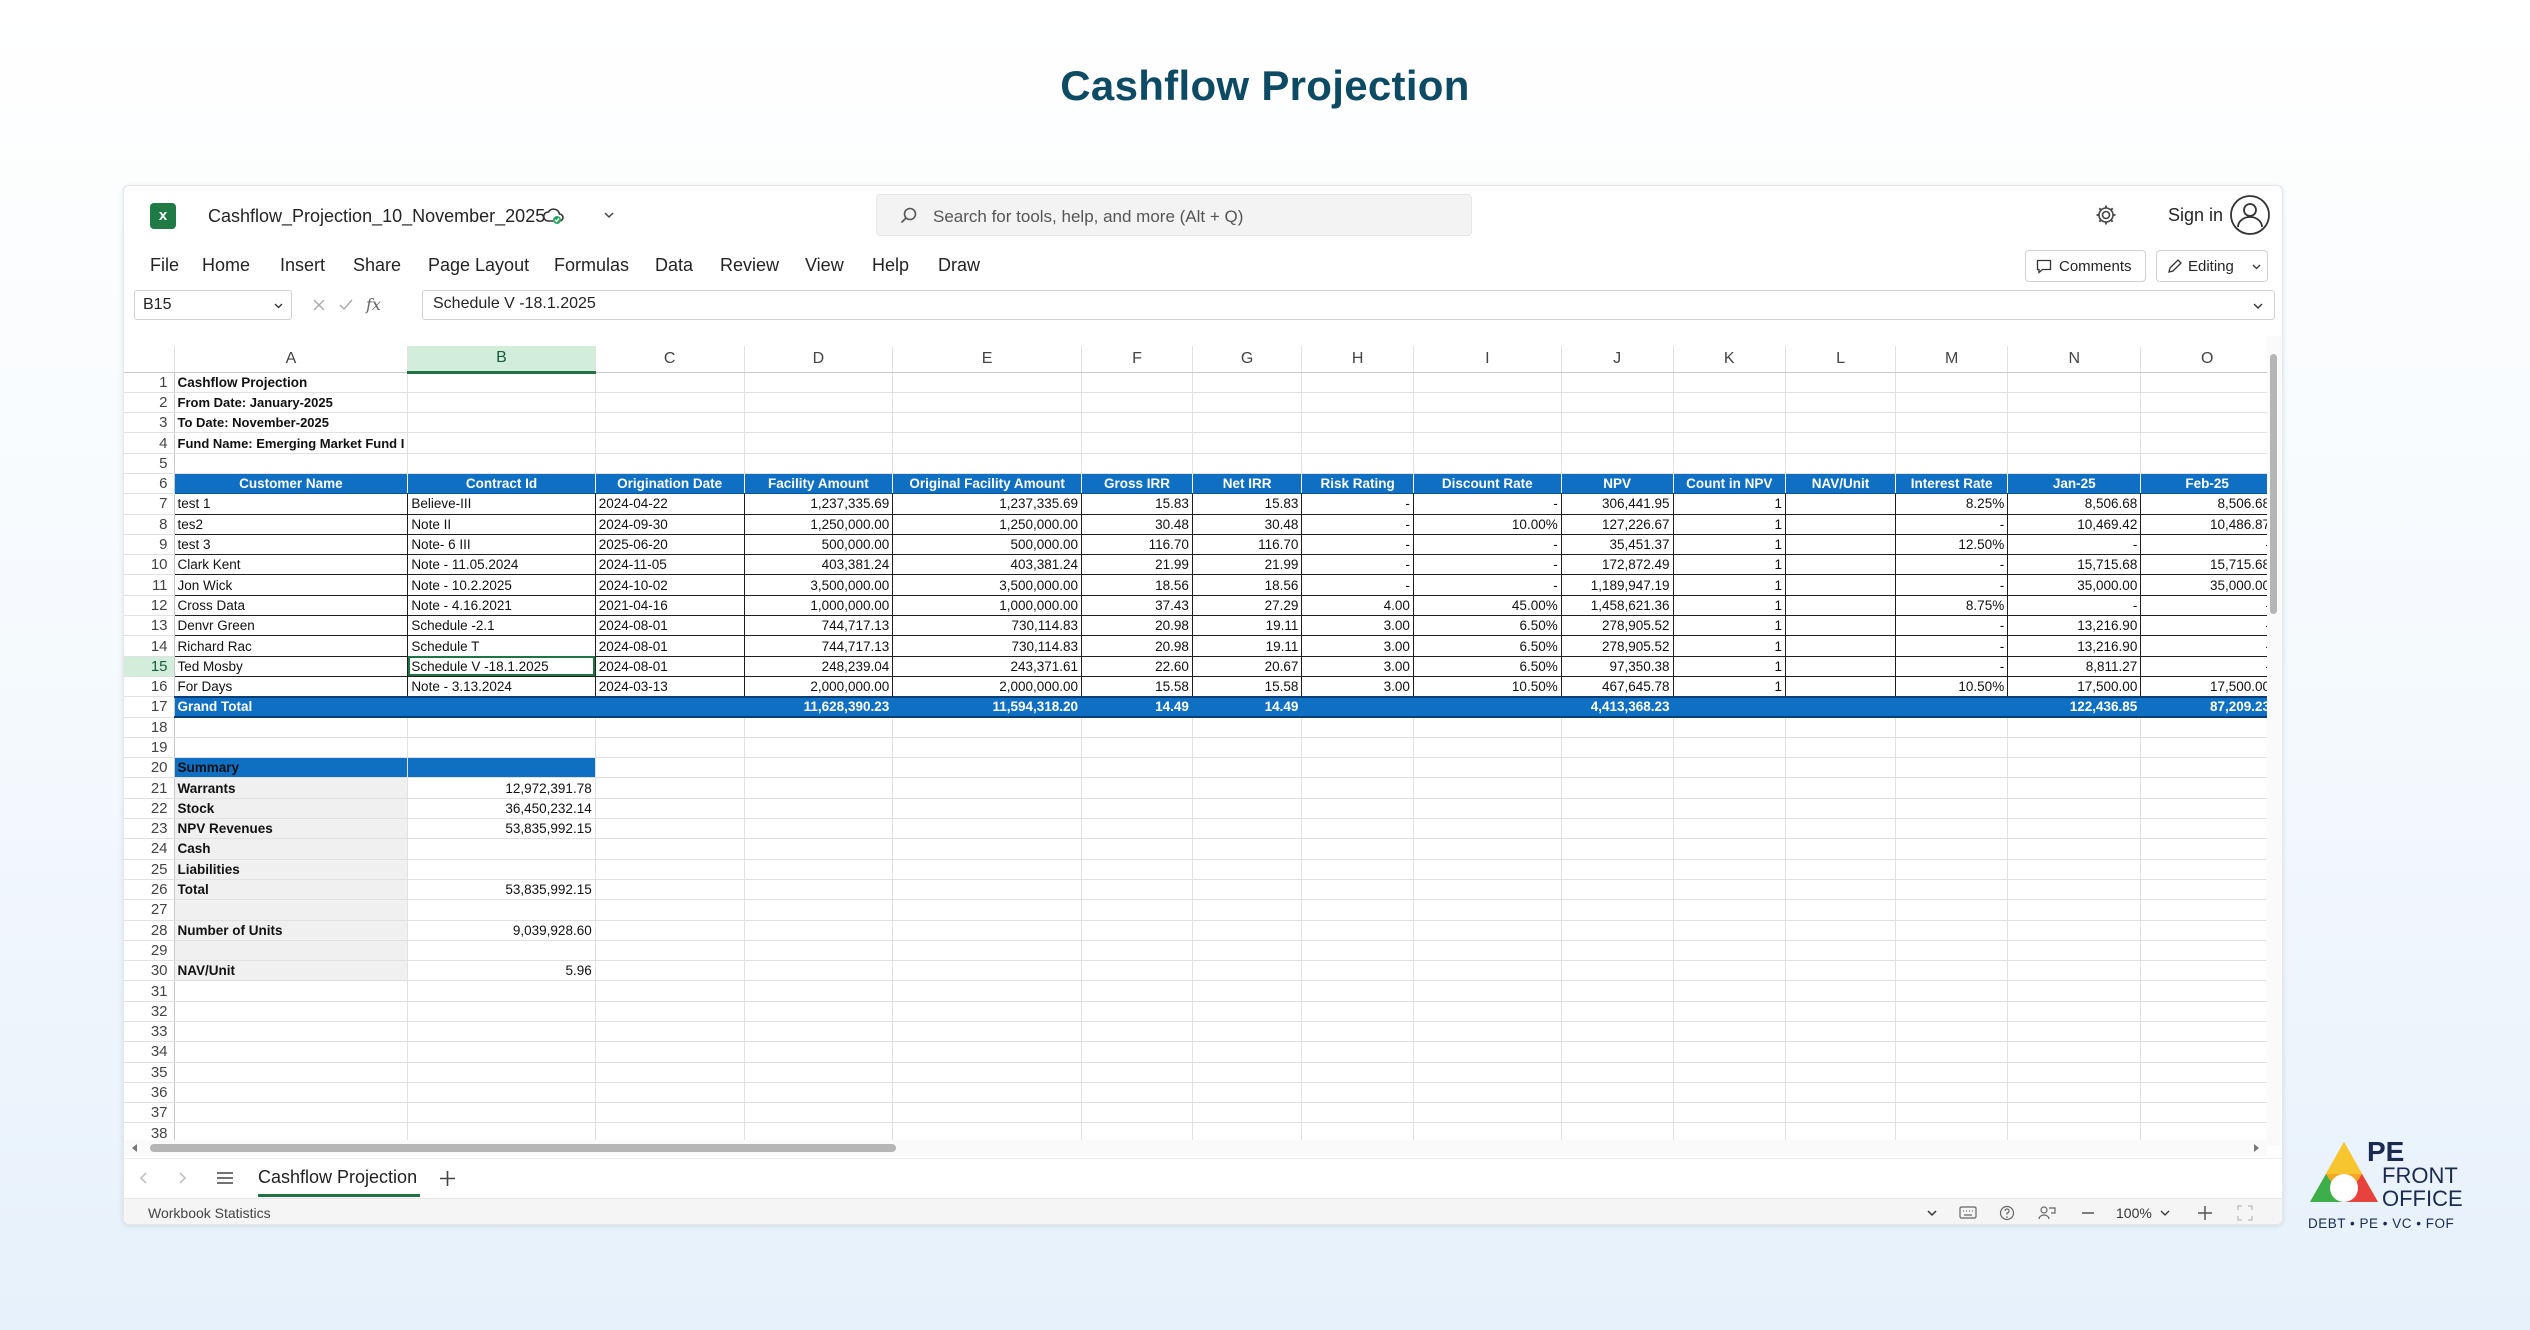  What do you see at coordinates (1357, 686) in the screenshot?
I see `table-cell: 3.00` at bounding box center [1357, 686].